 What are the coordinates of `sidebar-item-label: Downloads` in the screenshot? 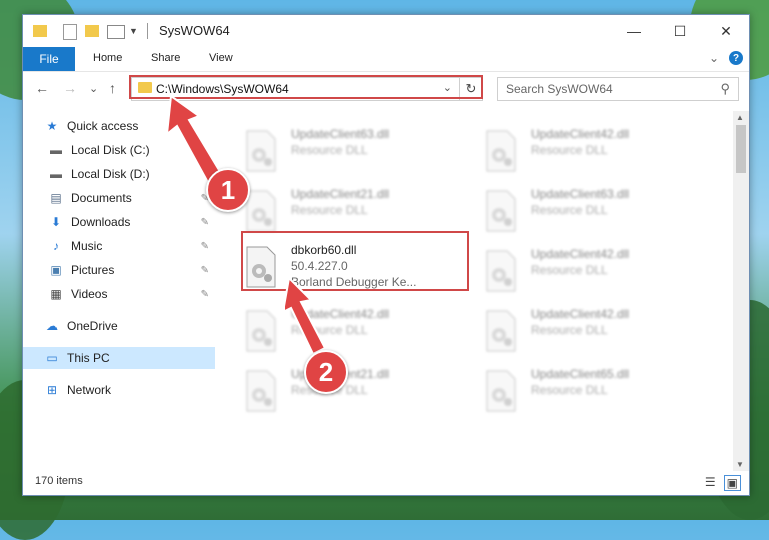 It's located at (101, 222).